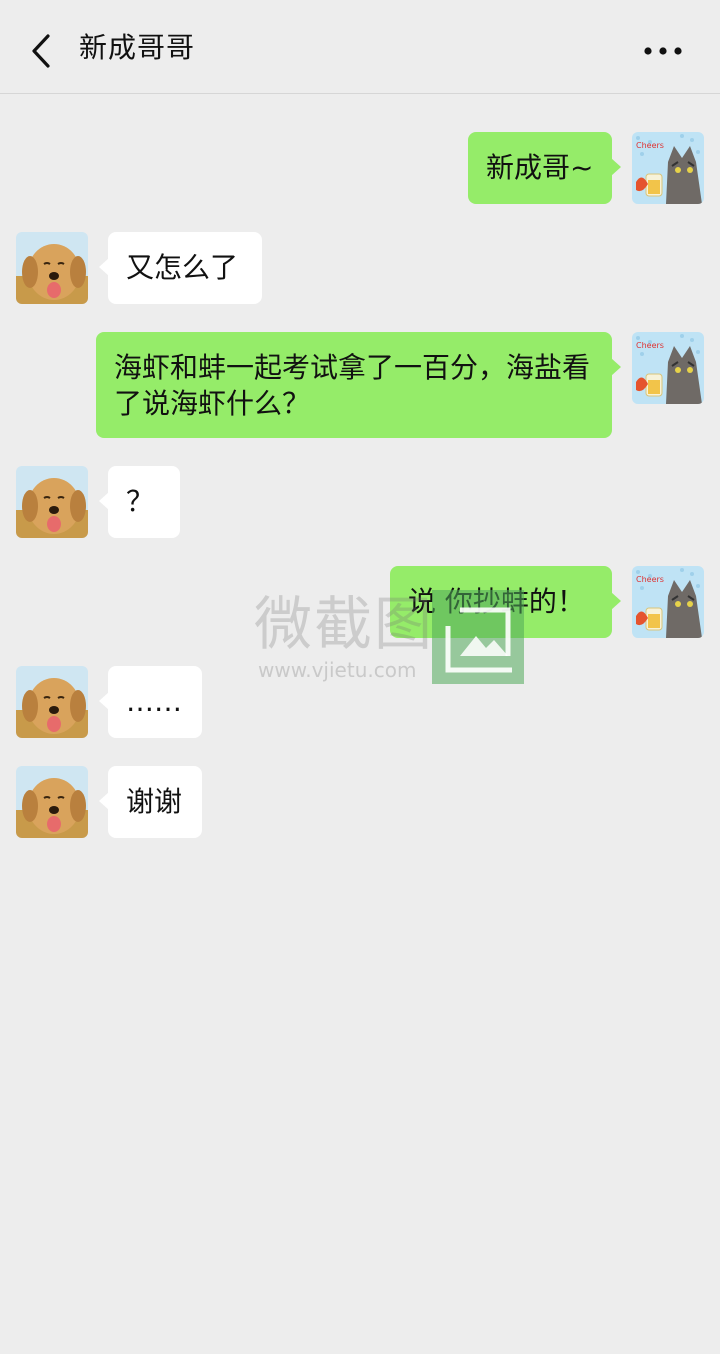 This screenshot has width=720, height=1354. What do you see at coordinates (544, 168) in the screenshot?
I see `message-bubble-sent: 新成哥~` at bounding box center [544, 168].